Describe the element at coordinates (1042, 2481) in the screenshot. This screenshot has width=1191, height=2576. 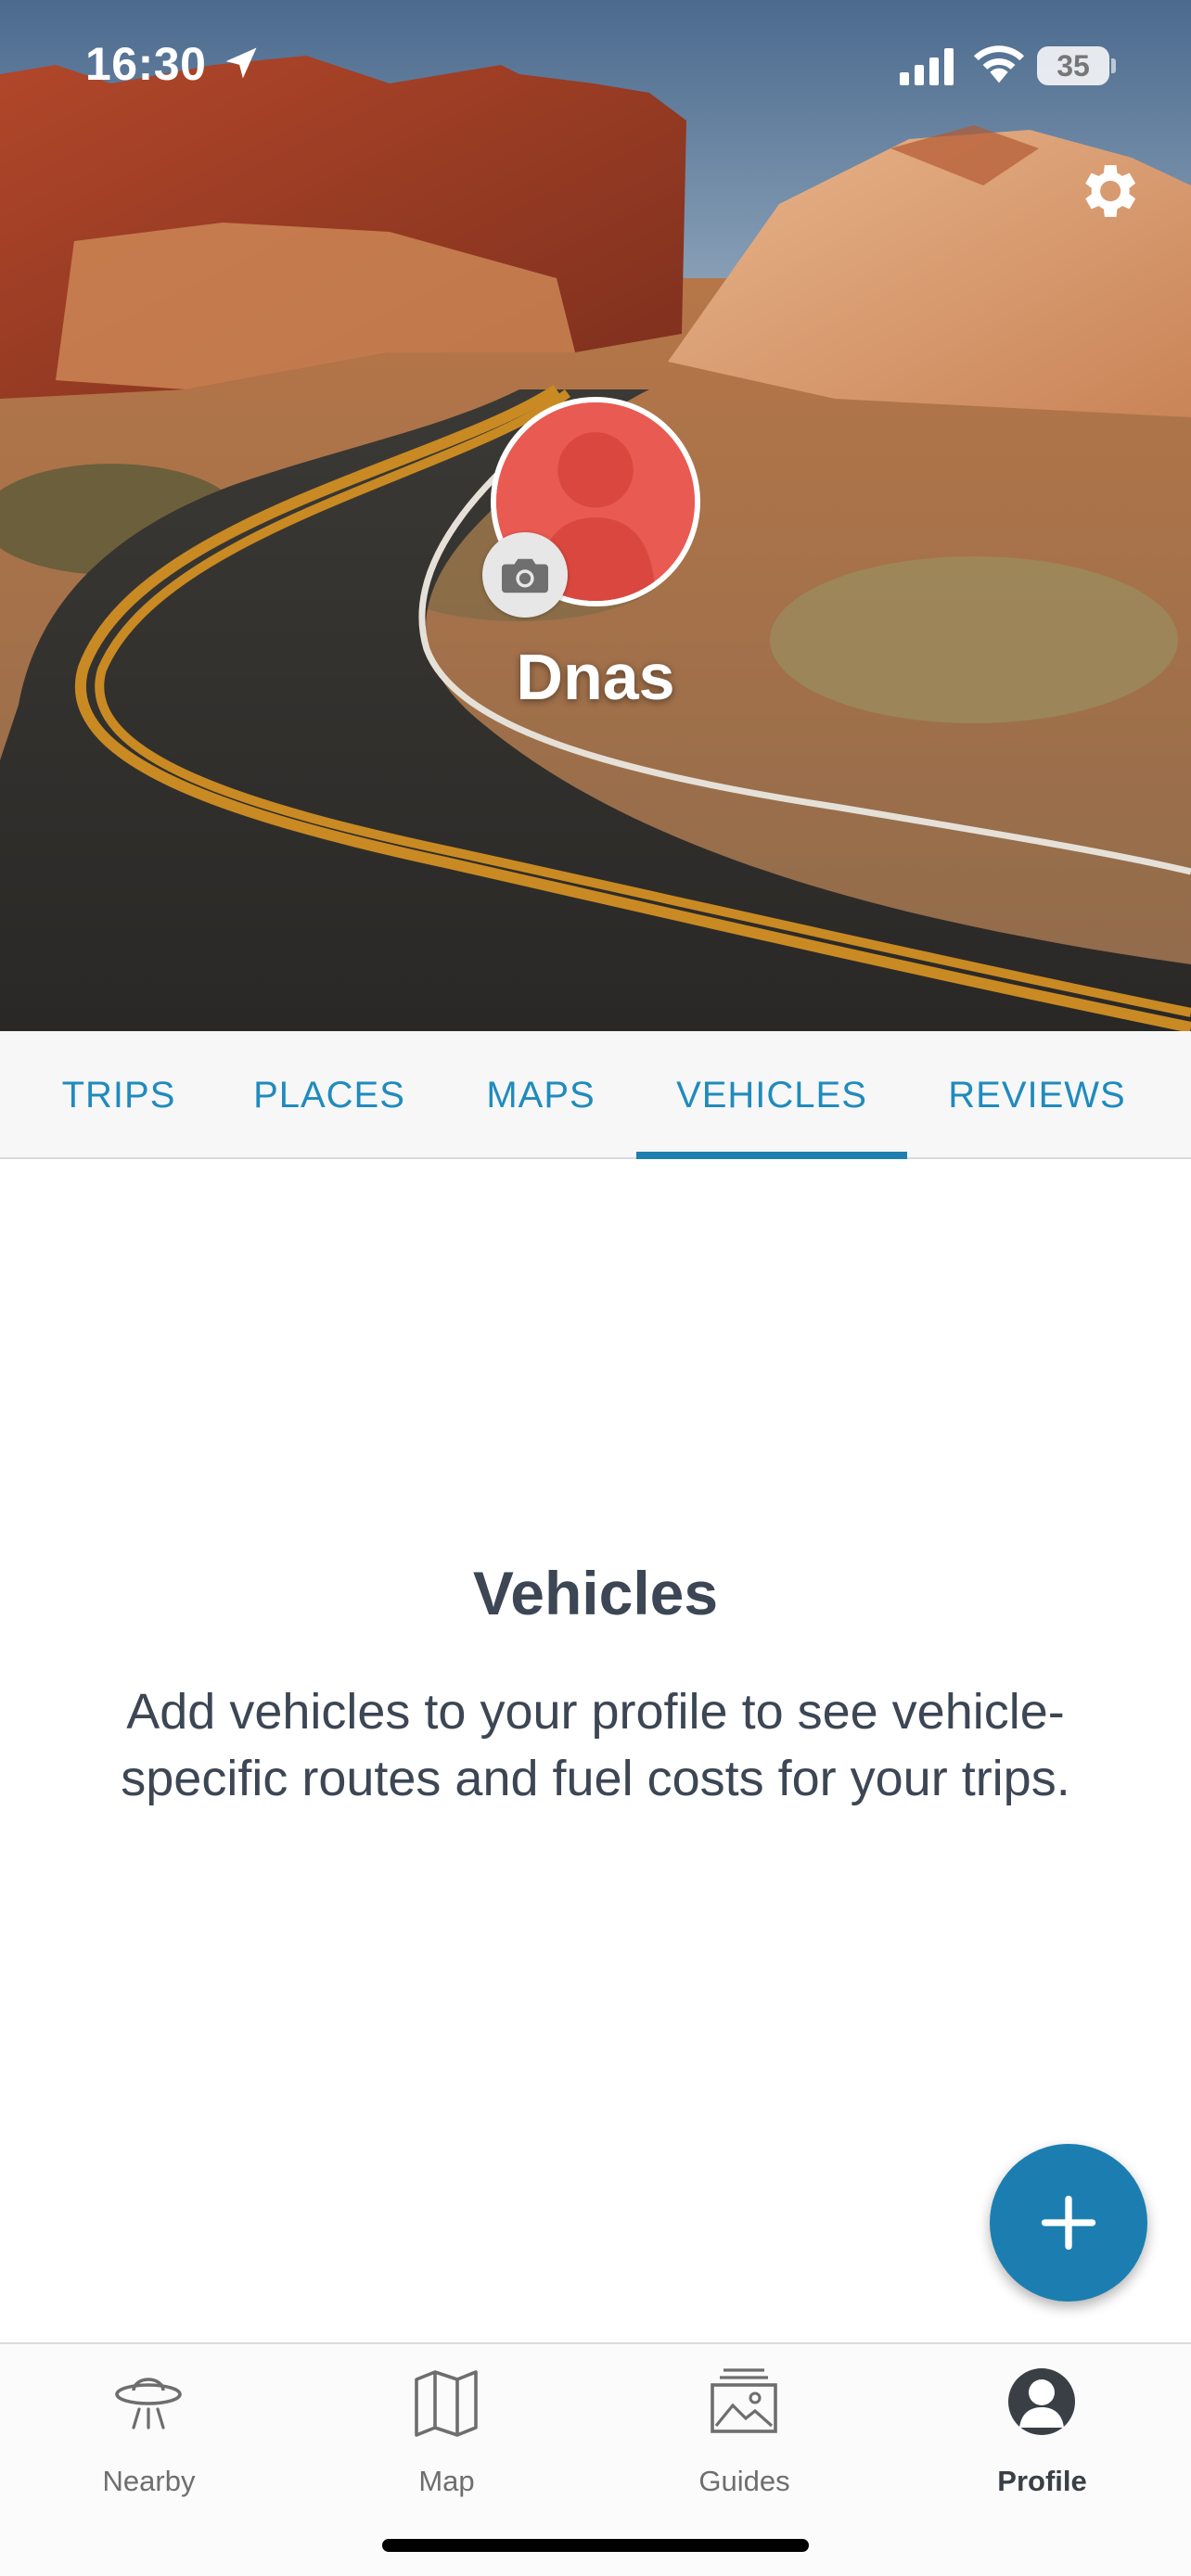
I see `nav-label-profile: Profile` at that location.